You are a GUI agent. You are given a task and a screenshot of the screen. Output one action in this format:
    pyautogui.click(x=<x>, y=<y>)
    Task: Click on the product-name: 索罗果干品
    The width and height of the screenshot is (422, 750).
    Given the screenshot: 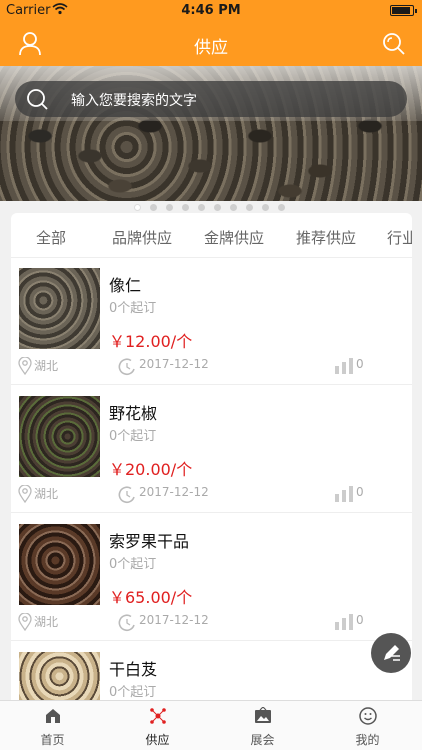 What is the action you would take?
    pyautogui.click(x=149, y=541)
    